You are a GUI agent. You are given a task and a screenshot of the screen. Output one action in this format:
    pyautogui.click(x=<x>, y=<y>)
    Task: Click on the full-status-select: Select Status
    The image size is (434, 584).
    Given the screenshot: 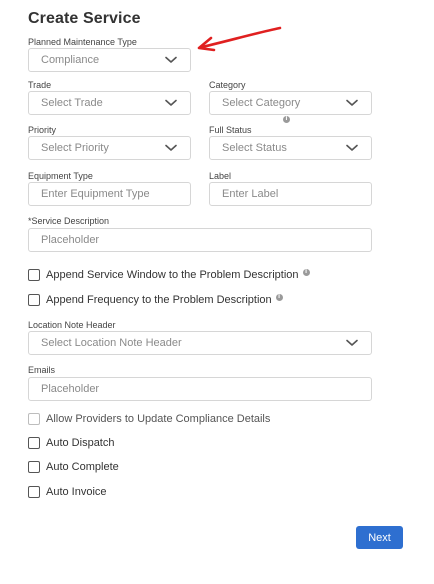 What is the action you would take?
    pyautogui.click(x=290, y=148)
    